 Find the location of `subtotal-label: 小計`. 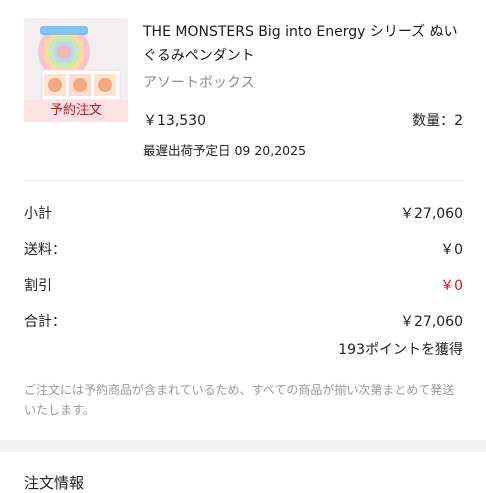

subtotal-label: 小計 is located at coordinates (38, 214).